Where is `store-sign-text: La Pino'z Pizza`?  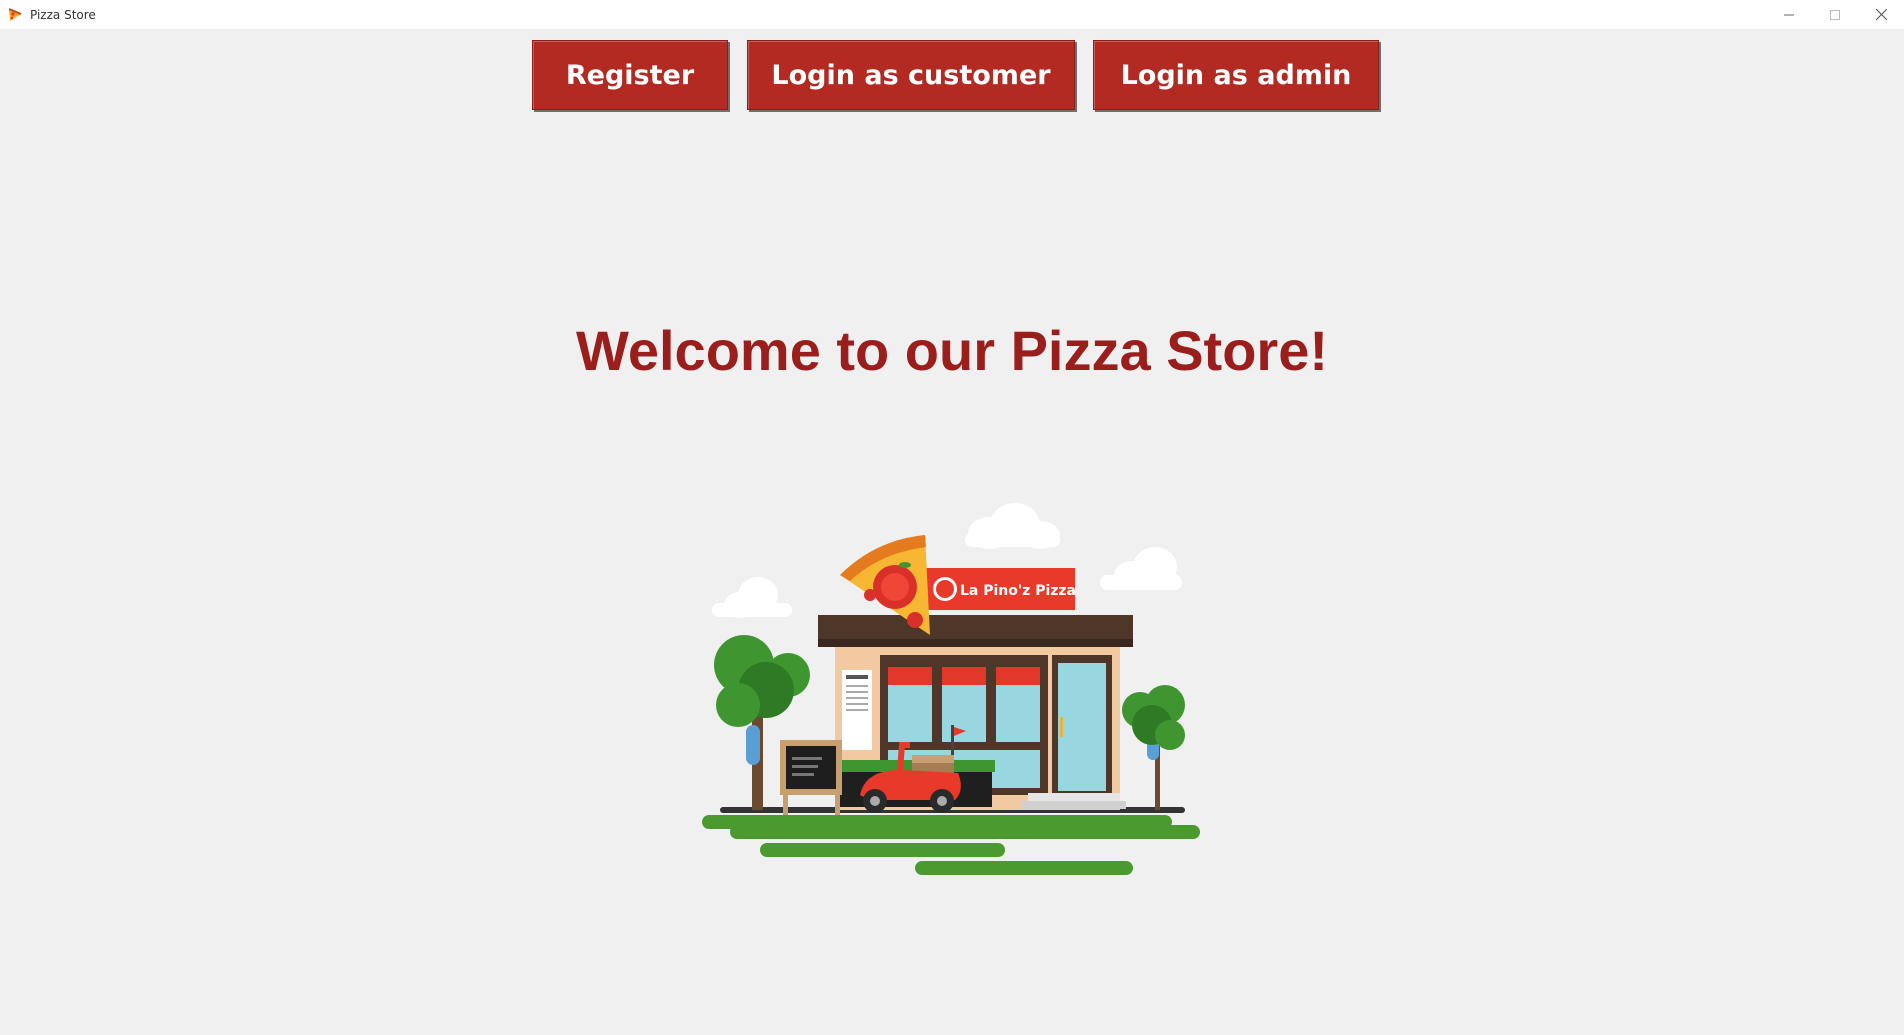
store-sign-text: La Pino'z Pizza is located at coordinates (1018, 591).